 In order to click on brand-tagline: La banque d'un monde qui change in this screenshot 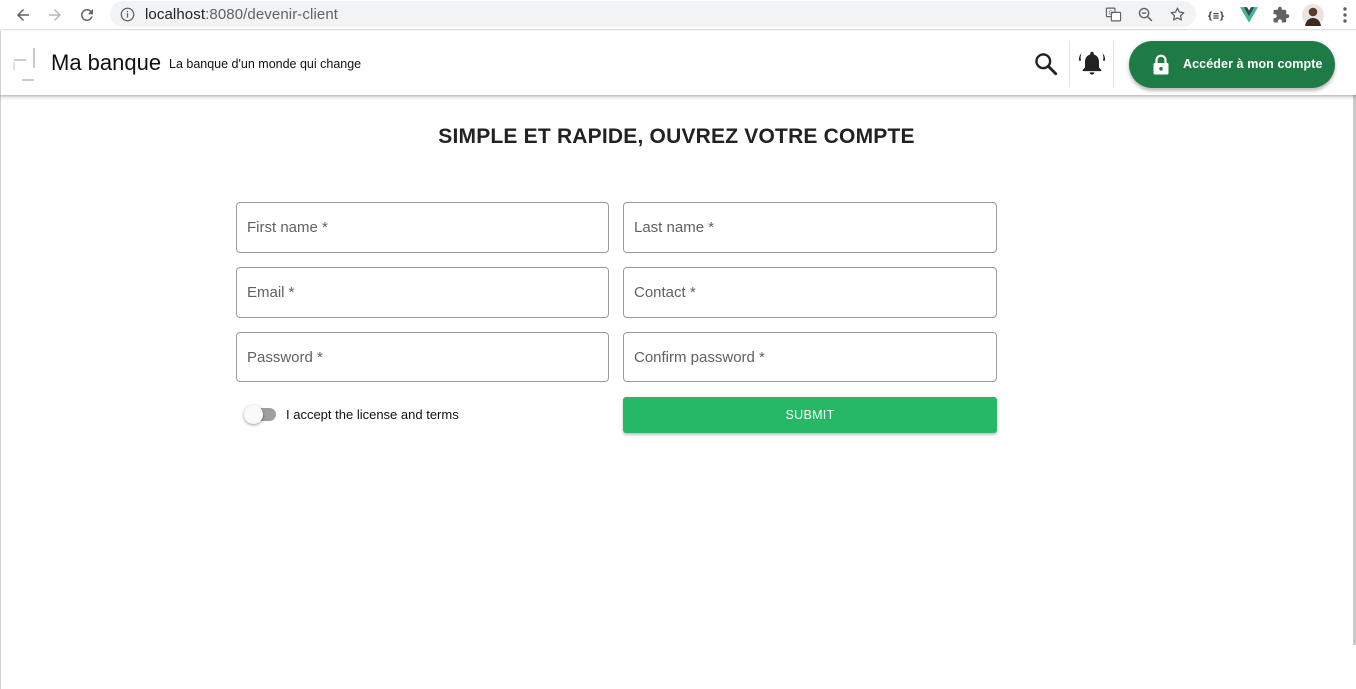, I will do `click(265, 64)`.